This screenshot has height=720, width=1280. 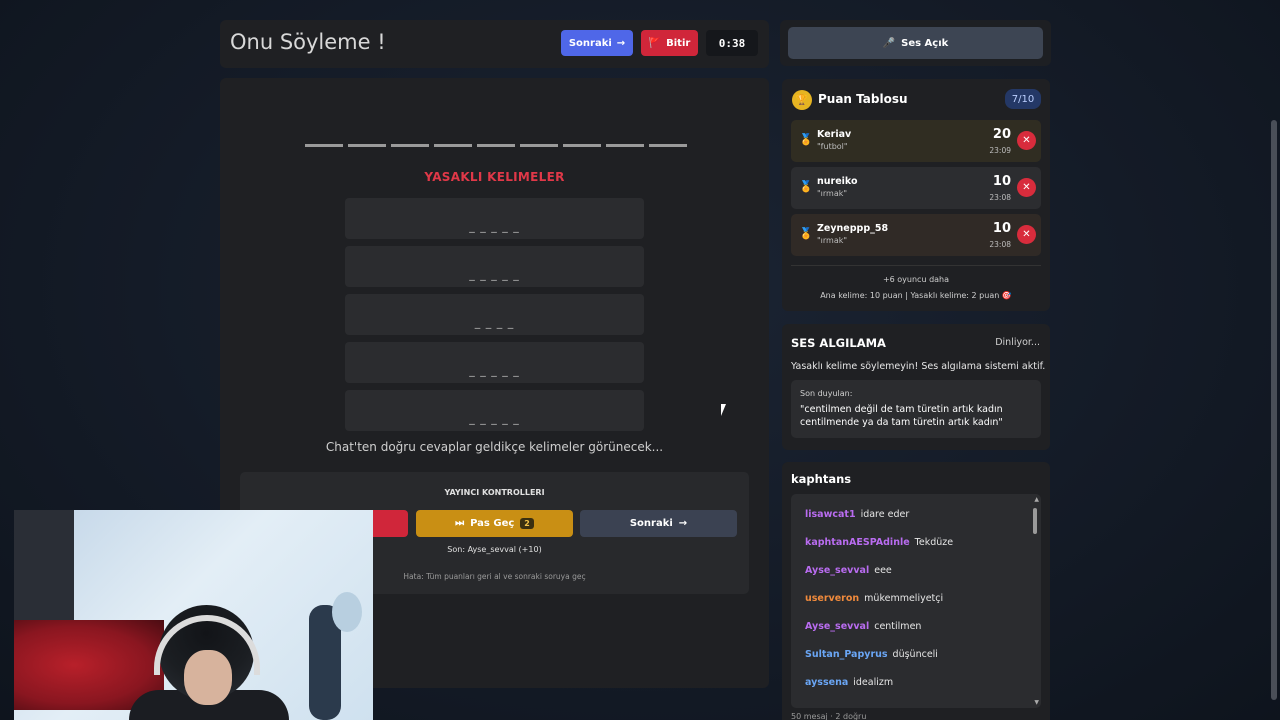 What do you see at coordinates (832, 598) in the screenshot?
I see `chat-username: userveron` at bounding box center [832, 598].